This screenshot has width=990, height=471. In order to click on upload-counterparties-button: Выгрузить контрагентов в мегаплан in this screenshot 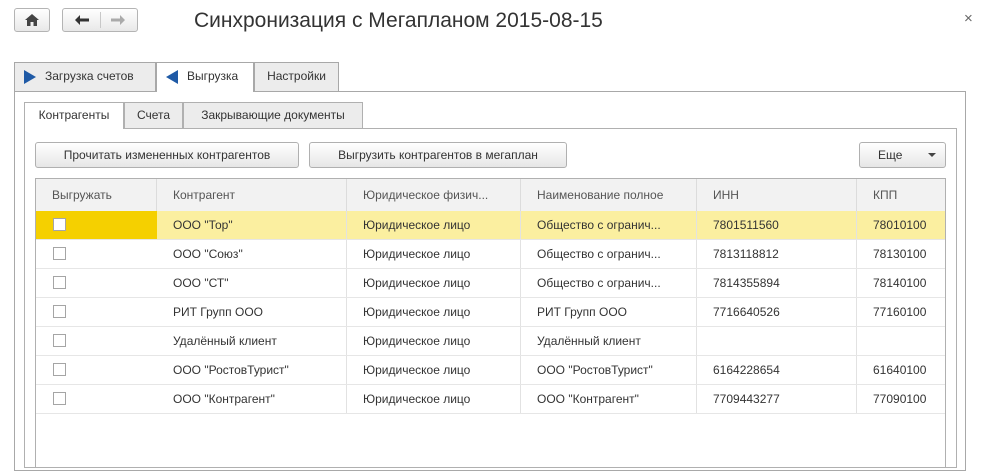, I will do `click(438, 155)`.